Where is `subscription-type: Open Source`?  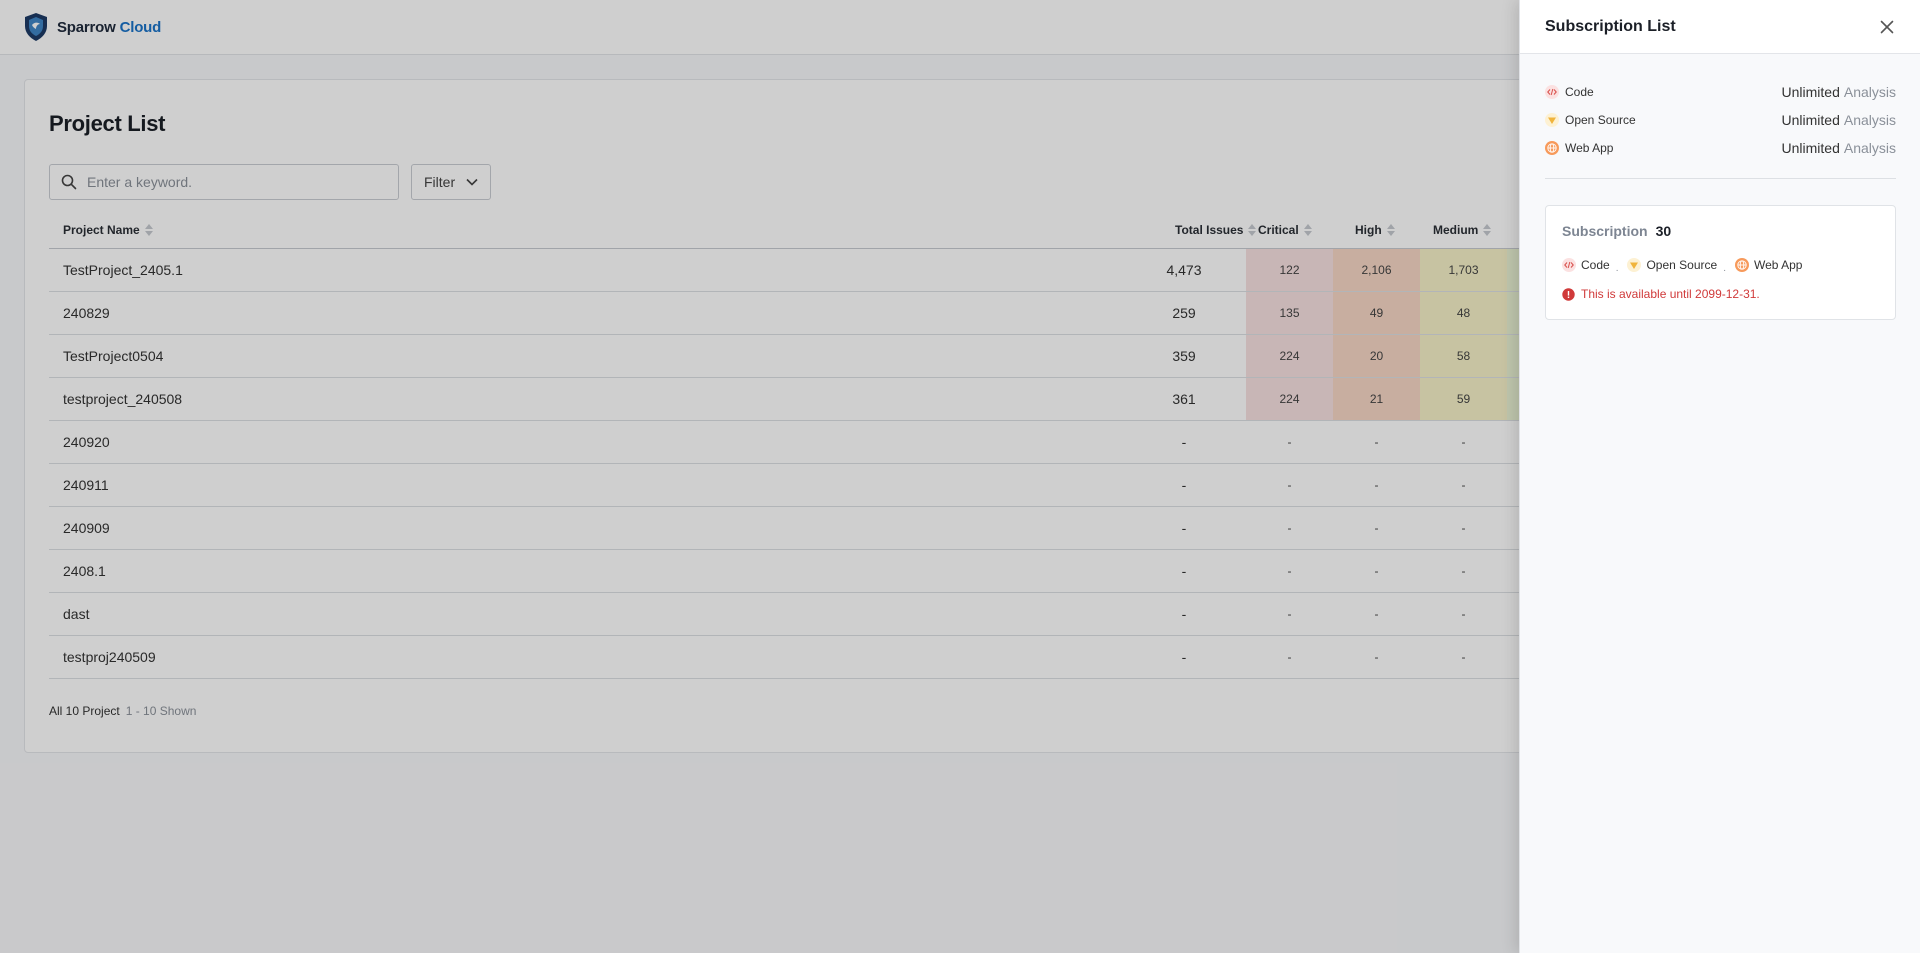
subscription-type: Open Source is located at coordinates (1672, 265).